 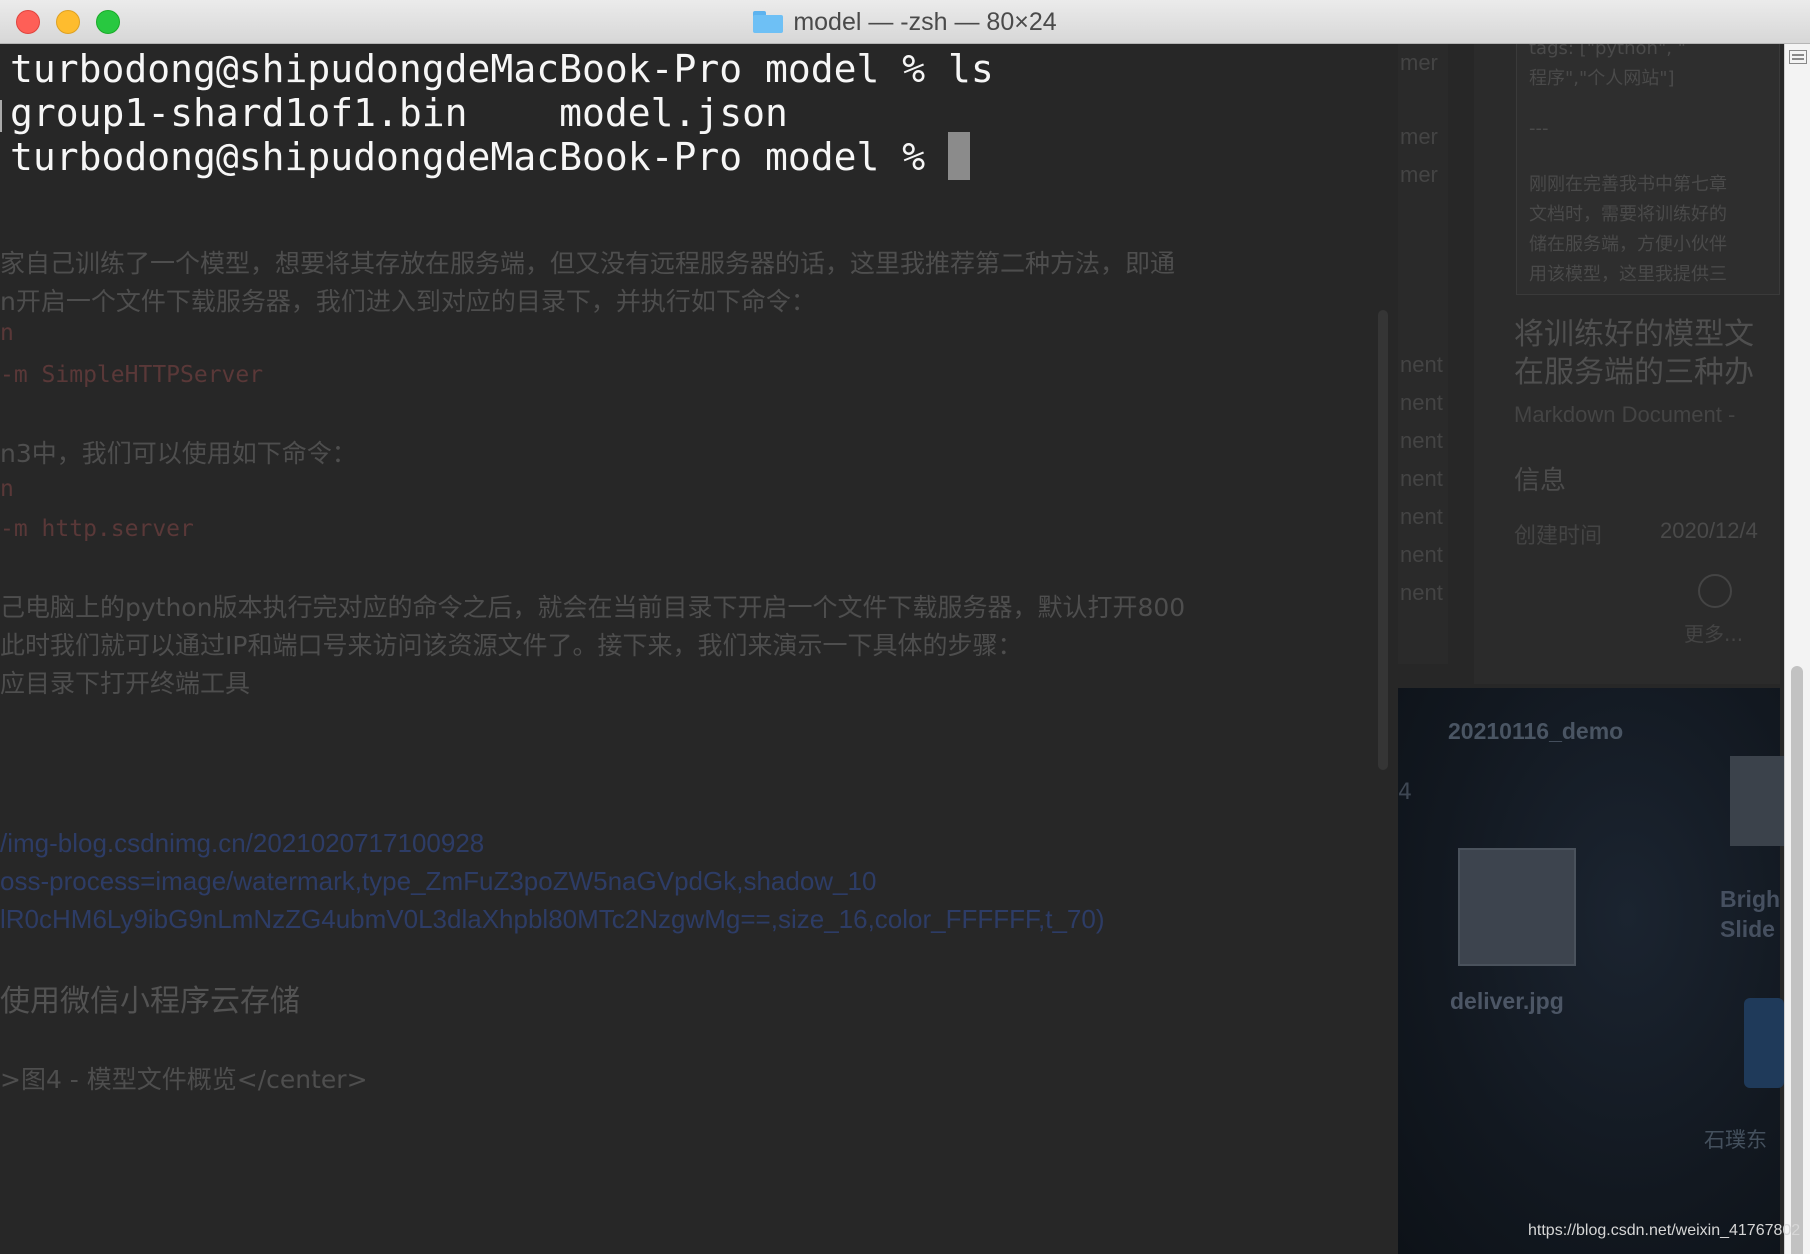 What do you see at coordinates (959, 156) in the screenshot?
I see `text-cursor` at bounding box center [959, 156].